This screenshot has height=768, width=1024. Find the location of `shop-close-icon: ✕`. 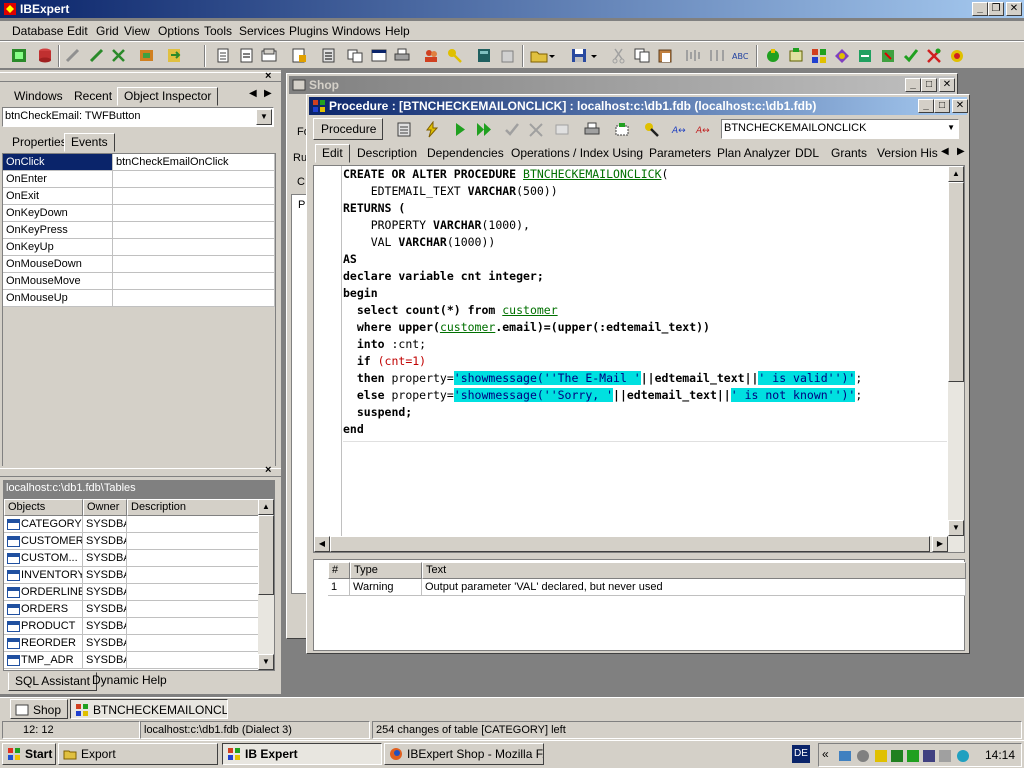

shop-close-icon: ✕ is located at coordinates (947, 85).